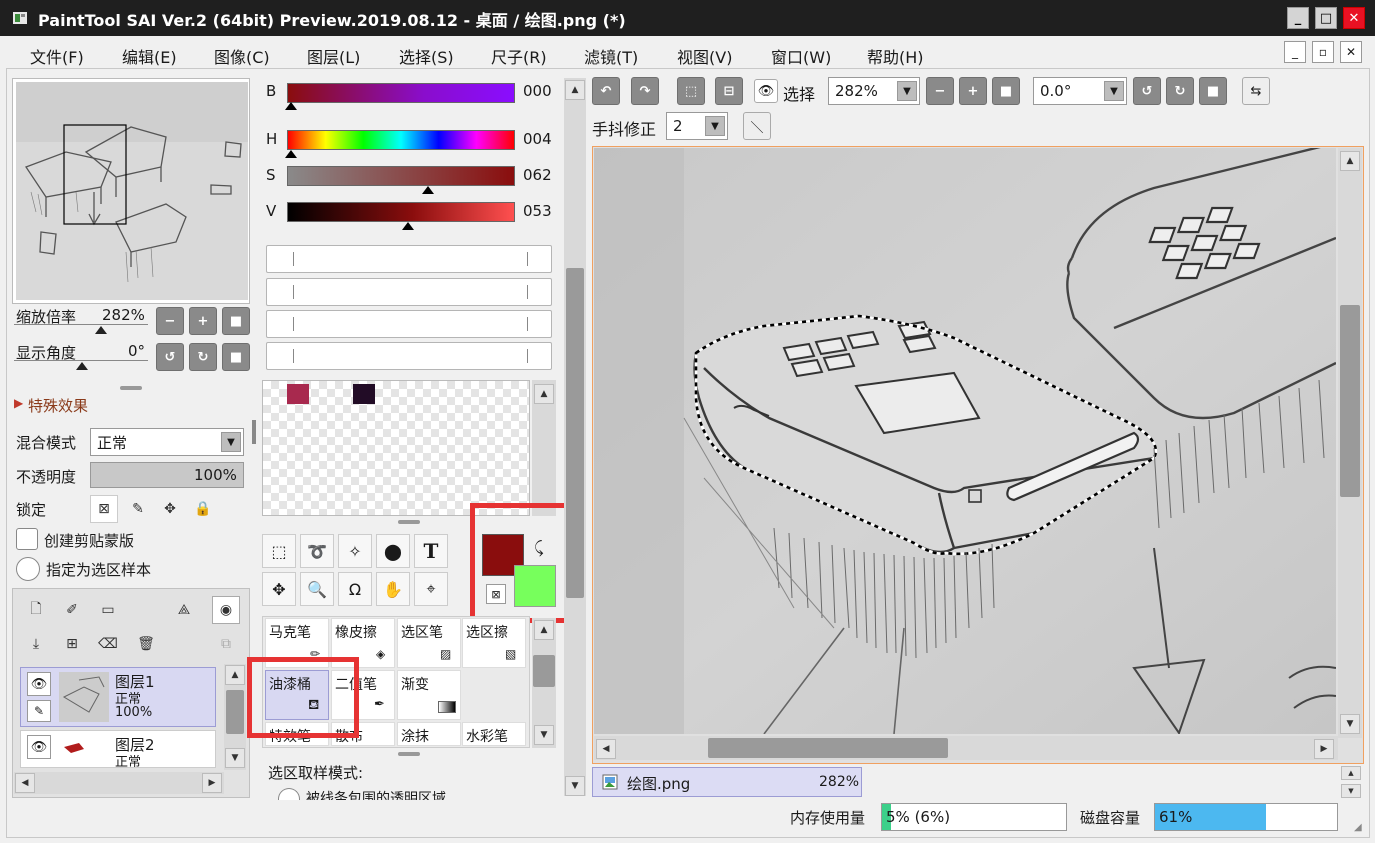 This screenshot has height=843, width=1375. What do you see at coordinates (575, 433) in the screenshot?
I see `tools-scroll-thumb` at bounding box center [575, 433].